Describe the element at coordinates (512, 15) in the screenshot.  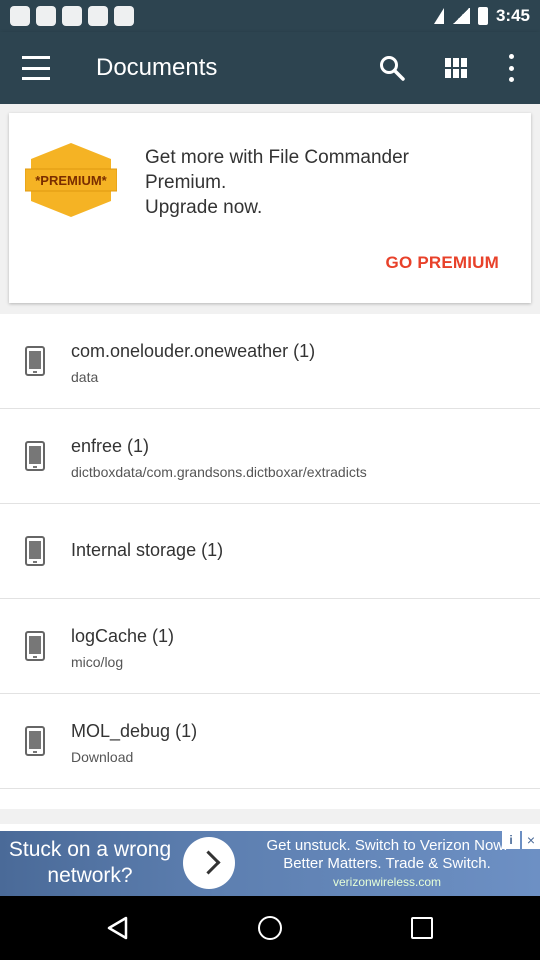
I see `status-time: 3:45` at that location.